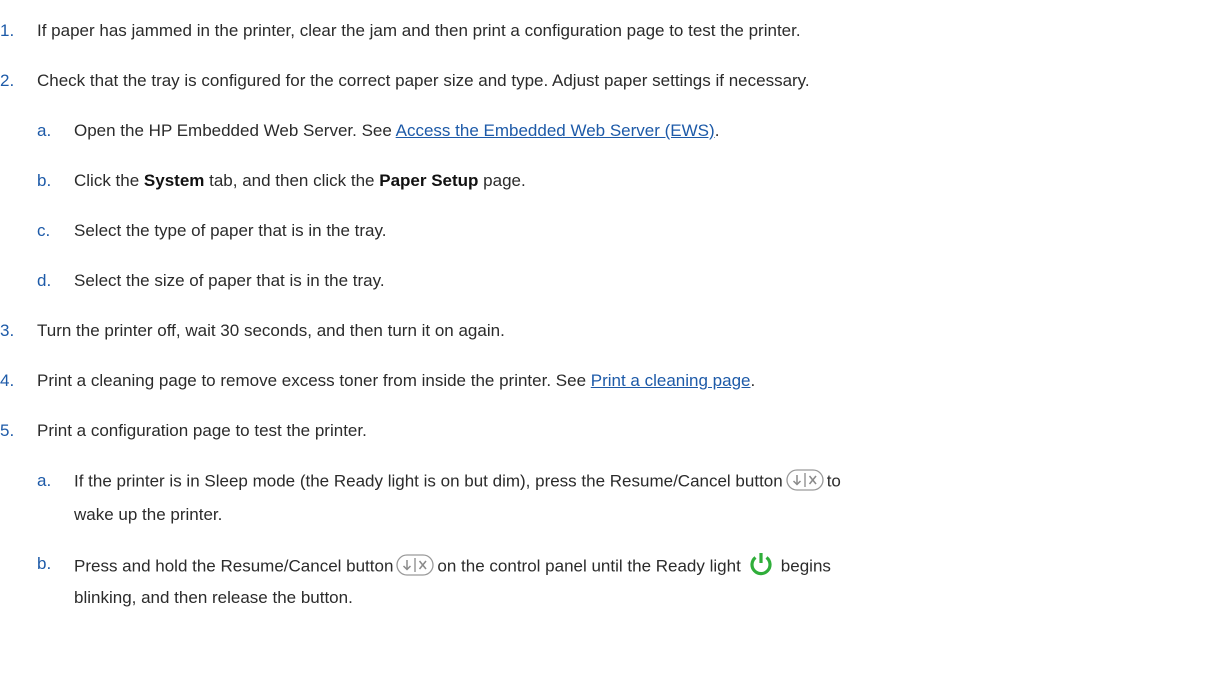 The width and height of the screenshot is (1212, 700). What do you see at coordinates (753, 380) in the screenshot?
I see `step-text-post: .` at bounding box center [753, 380].